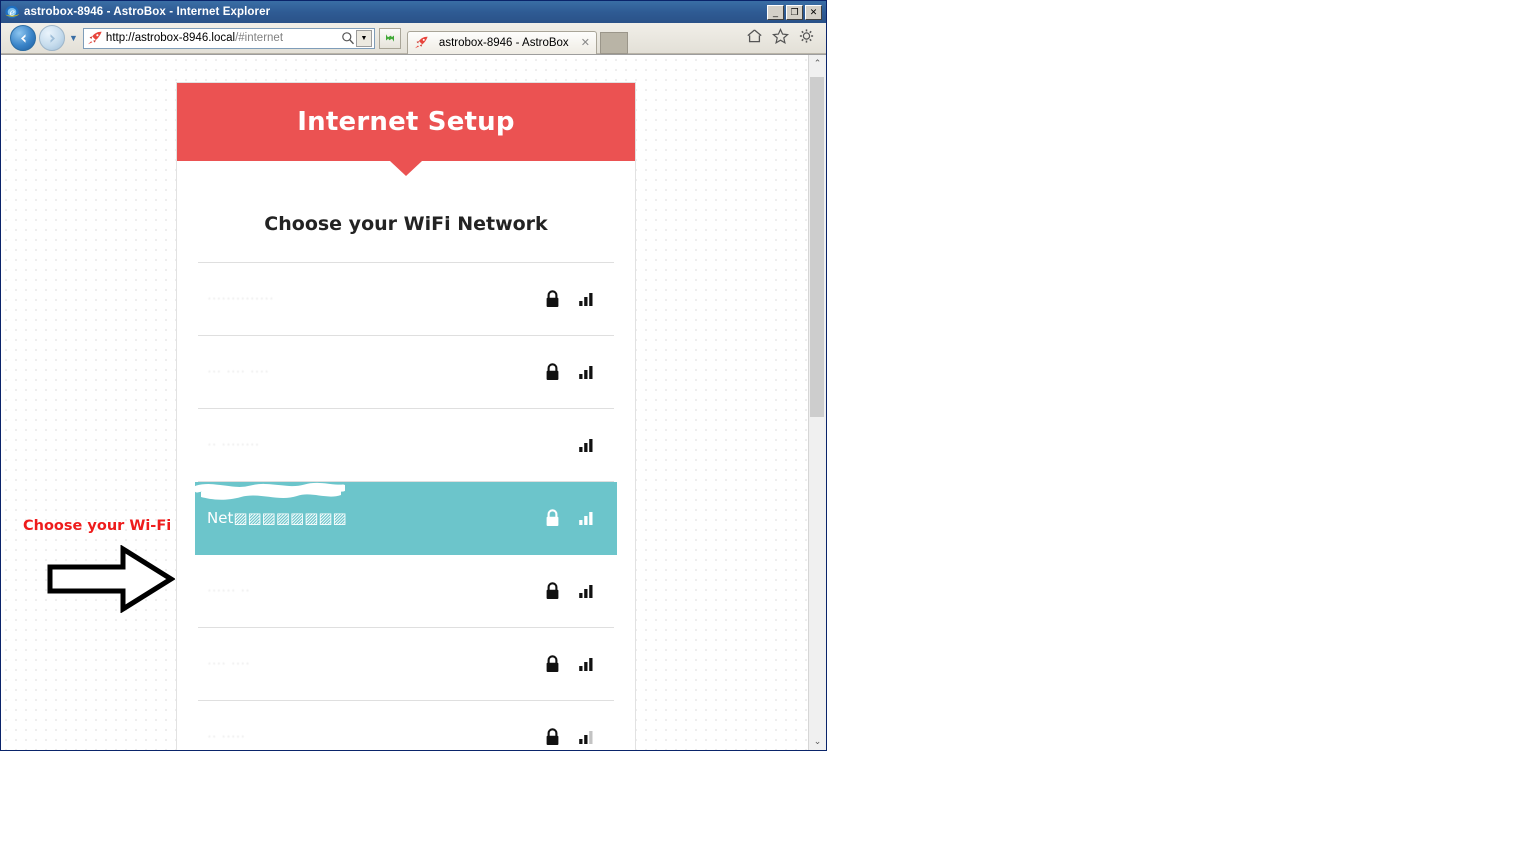 This screenshot has width=1536, height=864. What do you see at coordinates (406, 725) in the screenshot?
I see `wifi-network-row: ·· ·····` at bounding box center [406, 725].